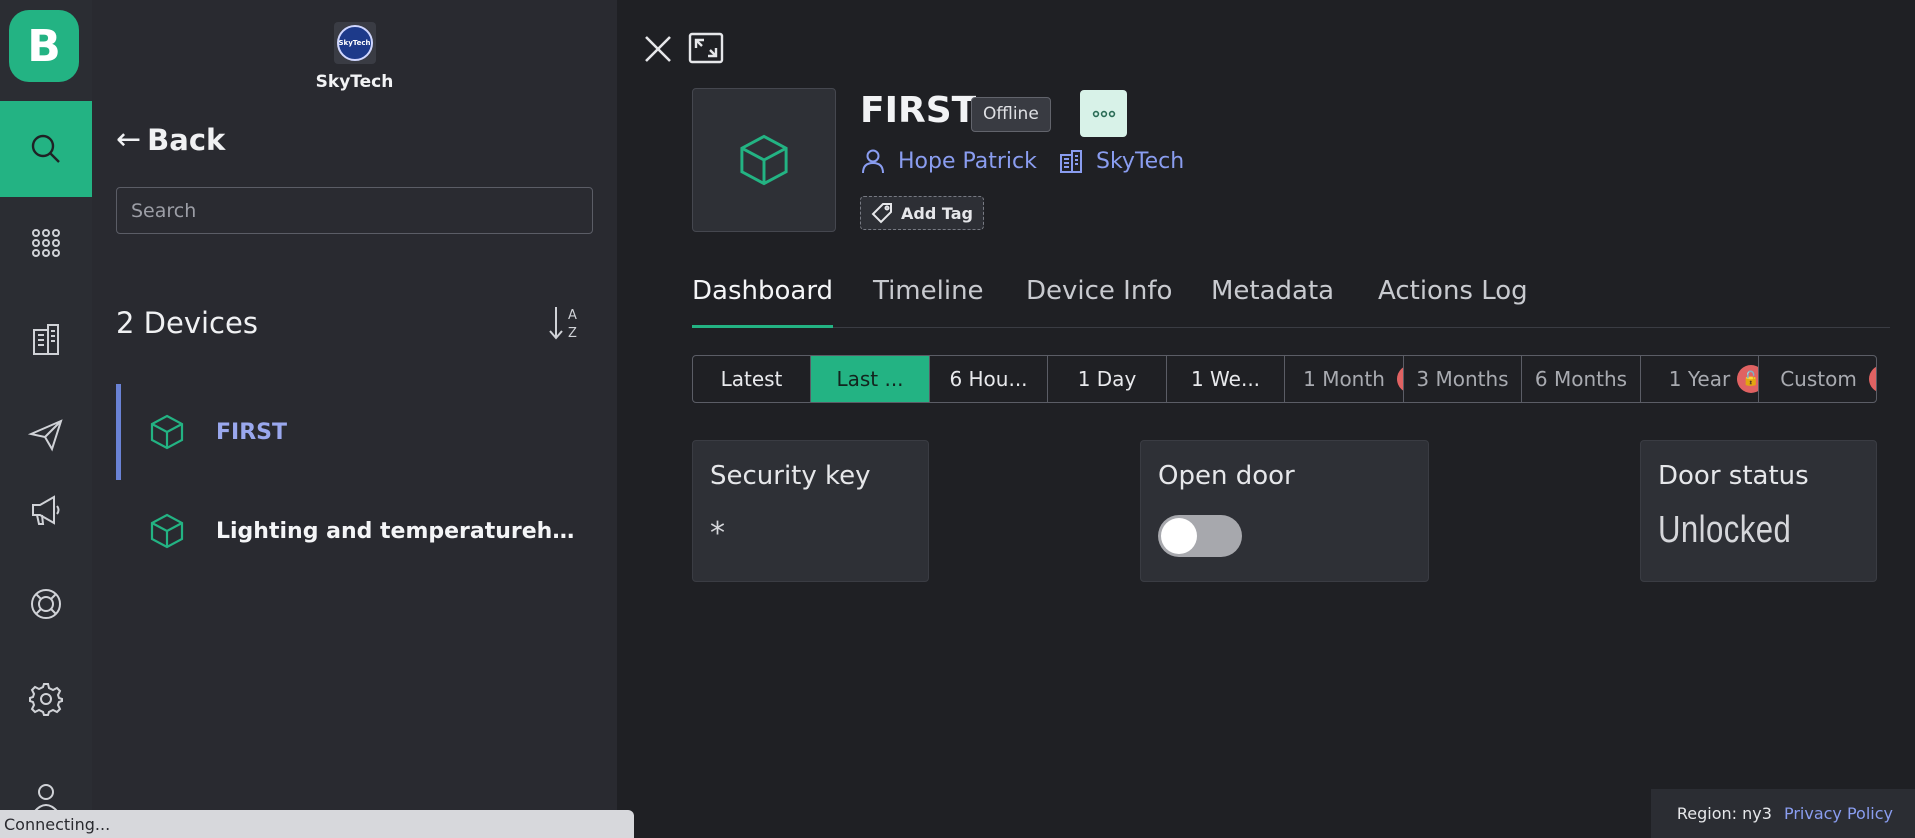  What do you see at coordinates (572, 333) in the screenshot?
I see `svg-text: Z` at bounding box center [572, 333].